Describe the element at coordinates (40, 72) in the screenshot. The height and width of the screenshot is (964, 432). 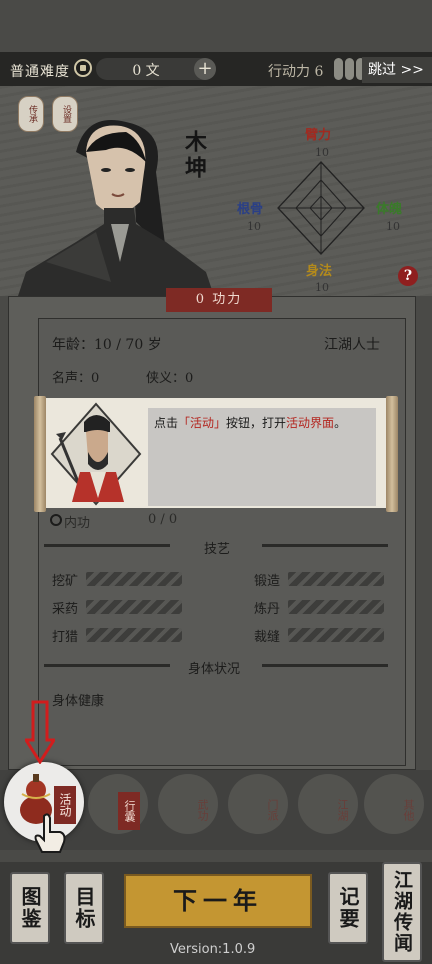
I see `difficulty-label: 普通难度` at that location.